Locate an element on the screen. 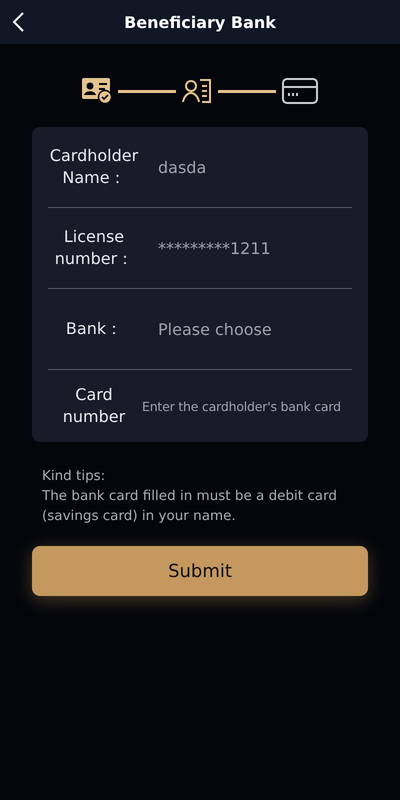 The image size is (400, 800). field-label: Card number is located at coordinates (94, 406).